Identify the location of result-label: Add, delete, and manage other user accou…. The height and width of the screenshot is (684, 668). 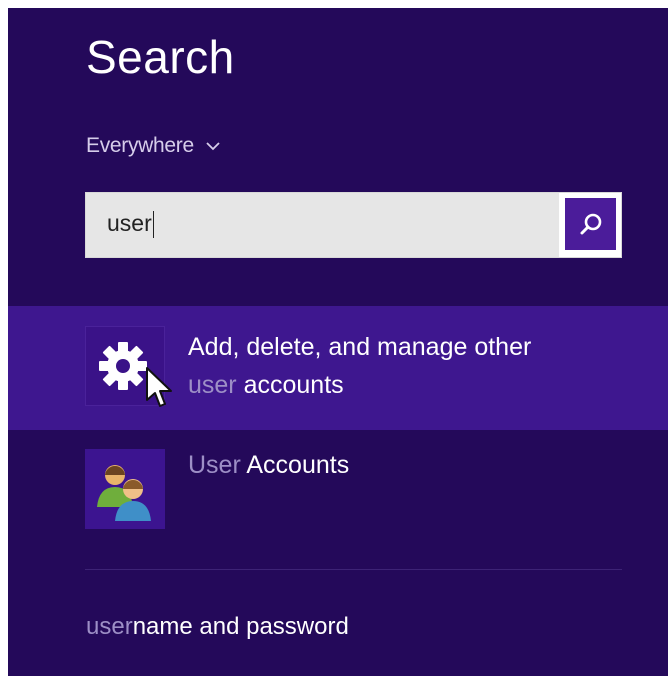
(359, 366).